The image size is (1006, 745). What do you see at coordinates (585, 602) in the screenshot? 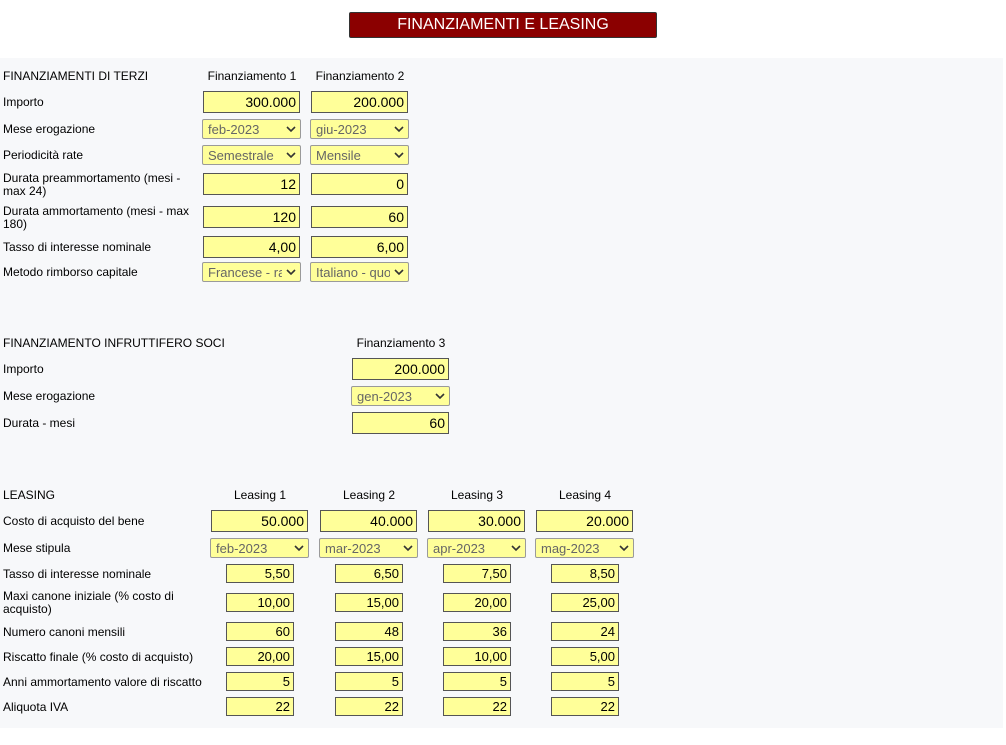
I see `l4-maxi-input` at bounding box center [585, 602].